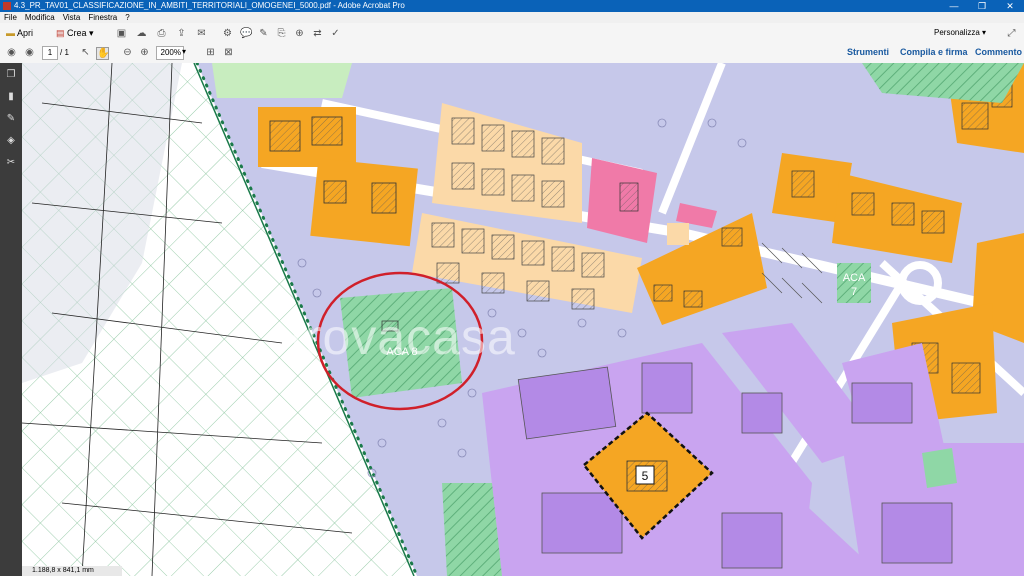 The width and height of the screenshot is (1024, 576). I want to click on highlight-icon: ✎, so click(263, 33).